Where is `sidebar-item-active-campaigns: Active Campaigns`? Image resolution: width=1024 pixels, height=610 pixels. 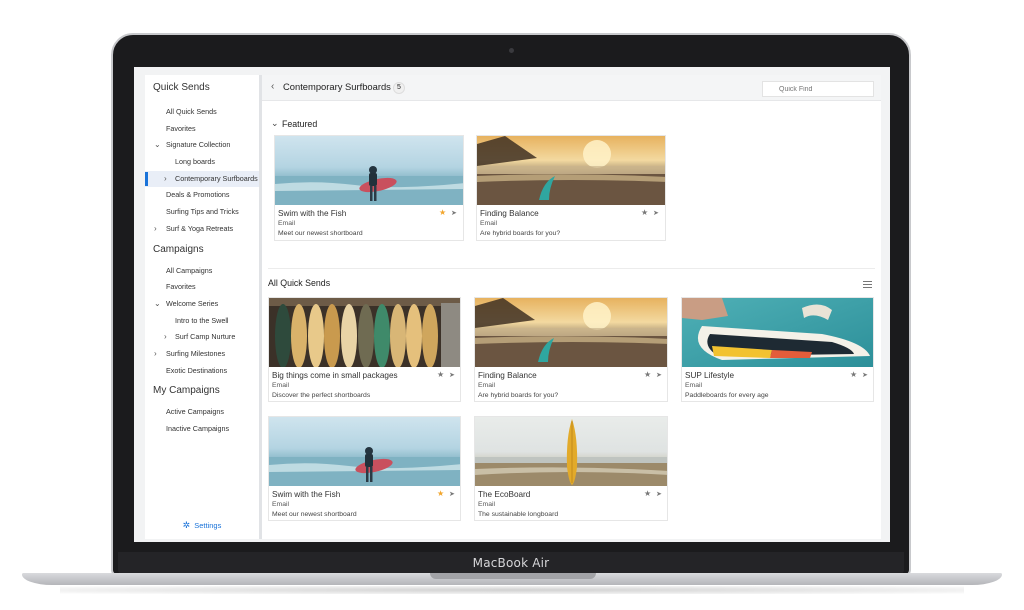 sidebar-item-active-campaigns: Active Campaigns is located at coordinates (202, 412).